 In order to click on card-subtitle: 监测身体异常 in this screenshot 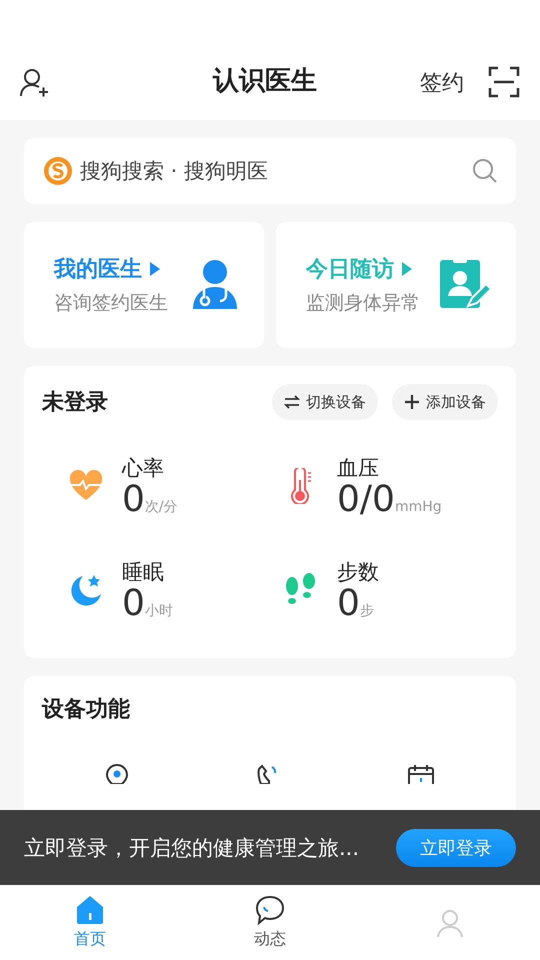, I will do `click(363, 303)`.